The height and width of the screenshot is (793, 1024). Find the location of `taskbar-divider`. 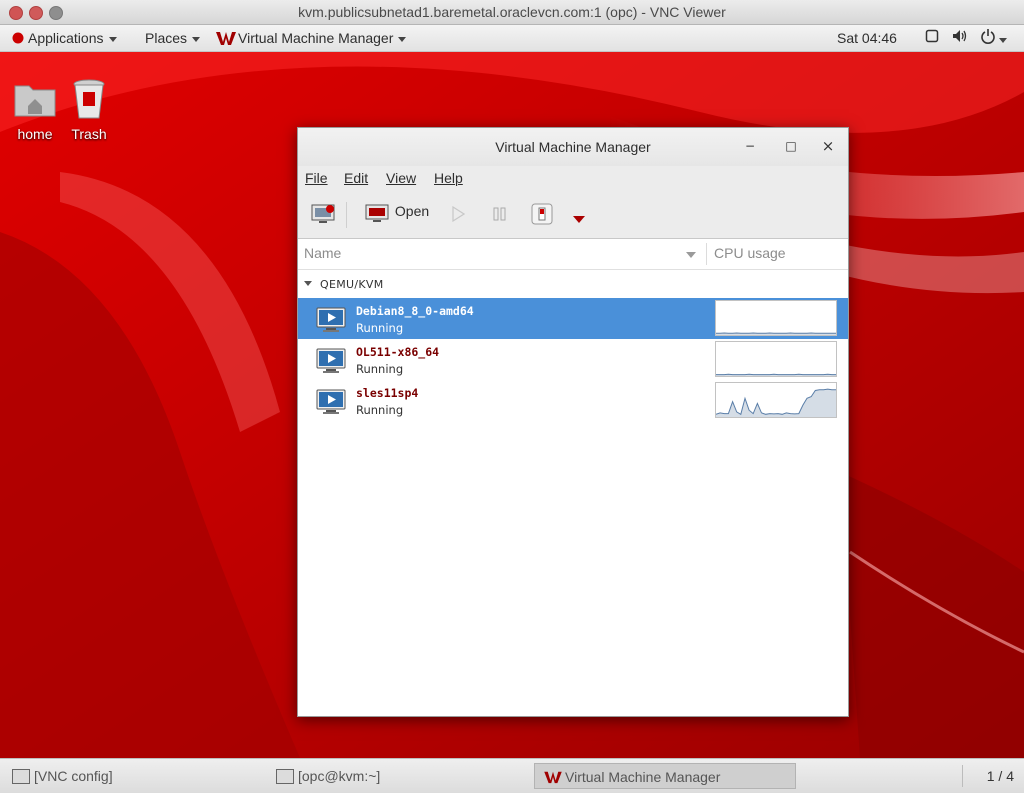

taskbar-divider is located at coordinates (962, 776).